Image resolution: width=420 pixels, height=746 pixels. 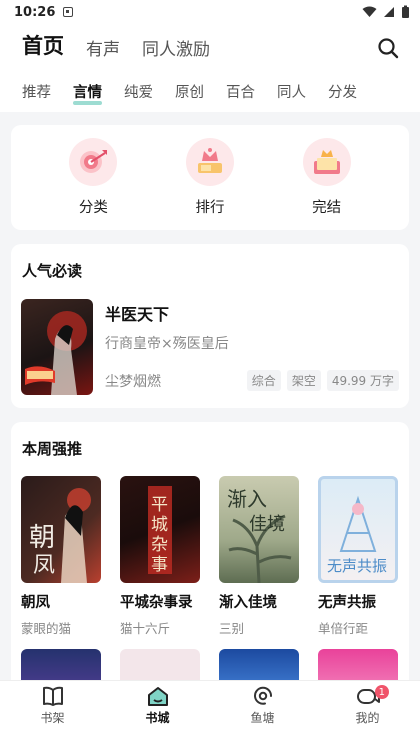 I want to click on subtab-distribution: 分发, so click(x=342, y=91).